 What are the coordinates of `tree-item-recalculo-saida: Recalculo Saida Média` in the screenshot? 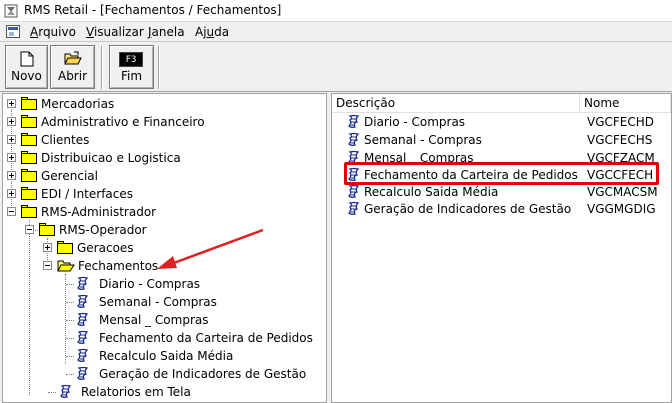 It's located at (163, 356).